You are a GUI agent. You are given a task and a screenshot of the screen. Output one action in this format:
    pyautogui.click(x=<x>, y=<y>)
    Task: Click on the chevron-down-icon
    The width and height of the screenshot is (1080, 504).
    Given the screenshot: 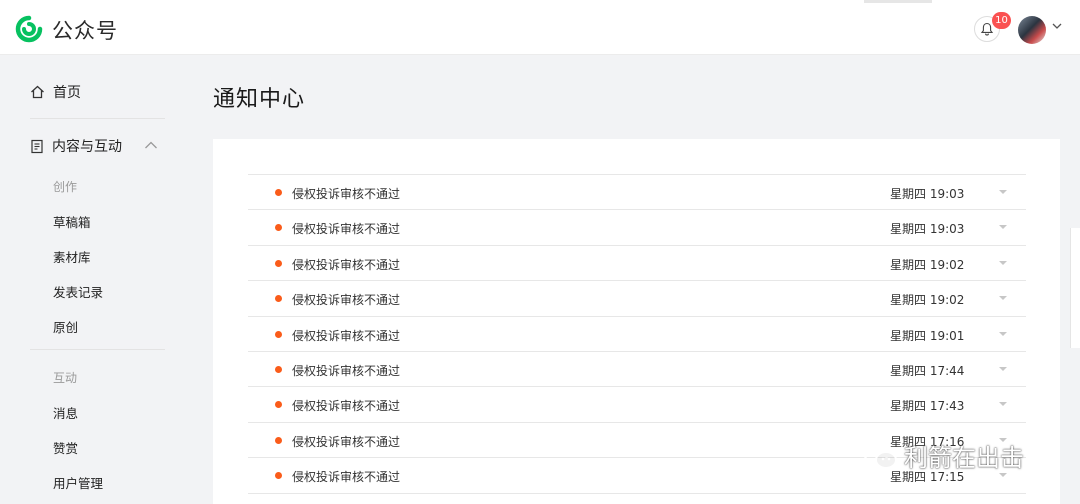 What is the action you would take?
    pyautogui.click(x=1057, y=26)
    